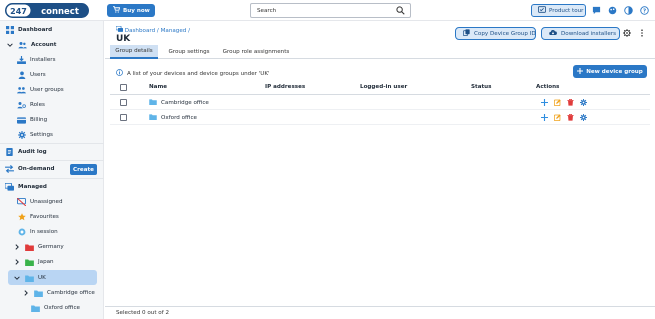  I want to click on sidebar-item-billing: Billing, so click(32, 120).